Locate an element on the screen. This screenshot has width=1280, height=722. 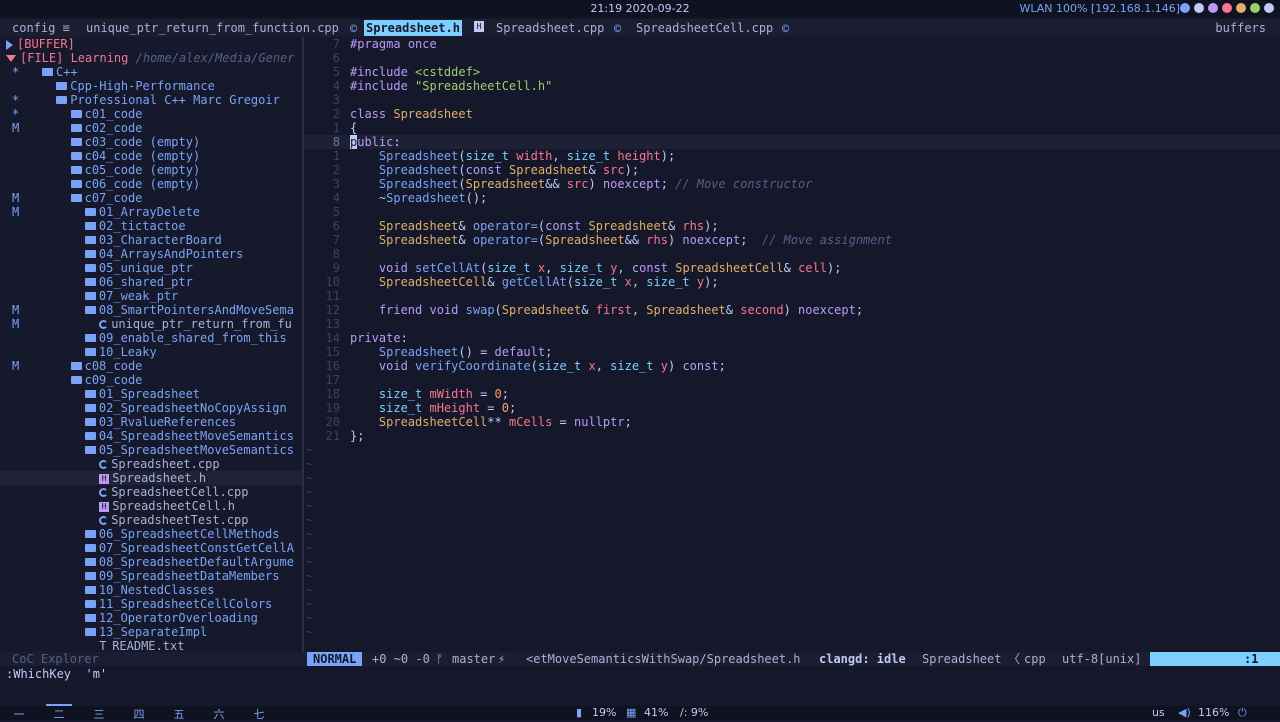
explorer-row: 05_unique_ptr is located at coordinates (151, 268).